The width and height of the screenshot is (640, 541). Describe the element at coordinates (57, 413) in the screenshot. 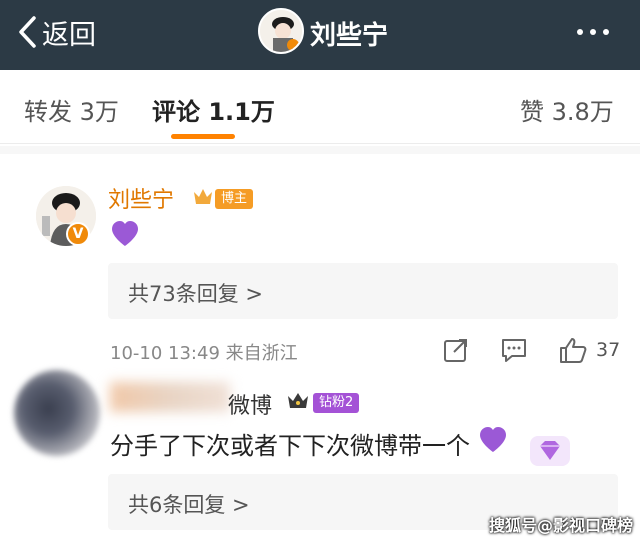

I see `comment-avatar-blurred` at that location.